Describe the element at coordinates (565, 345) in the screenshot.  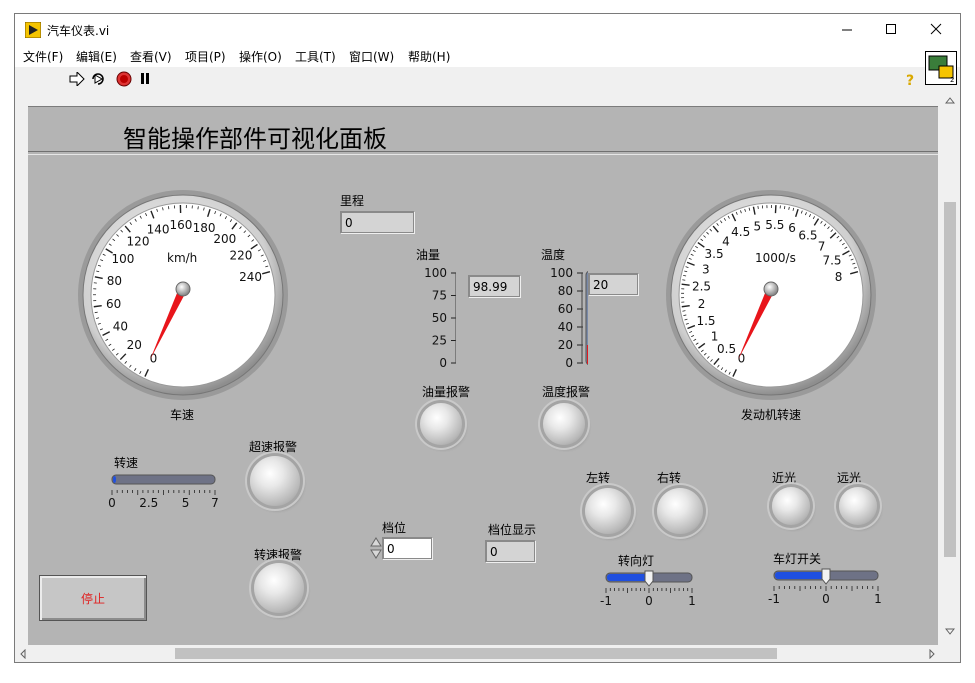
I see `temp-tick-label: 20` at that location.